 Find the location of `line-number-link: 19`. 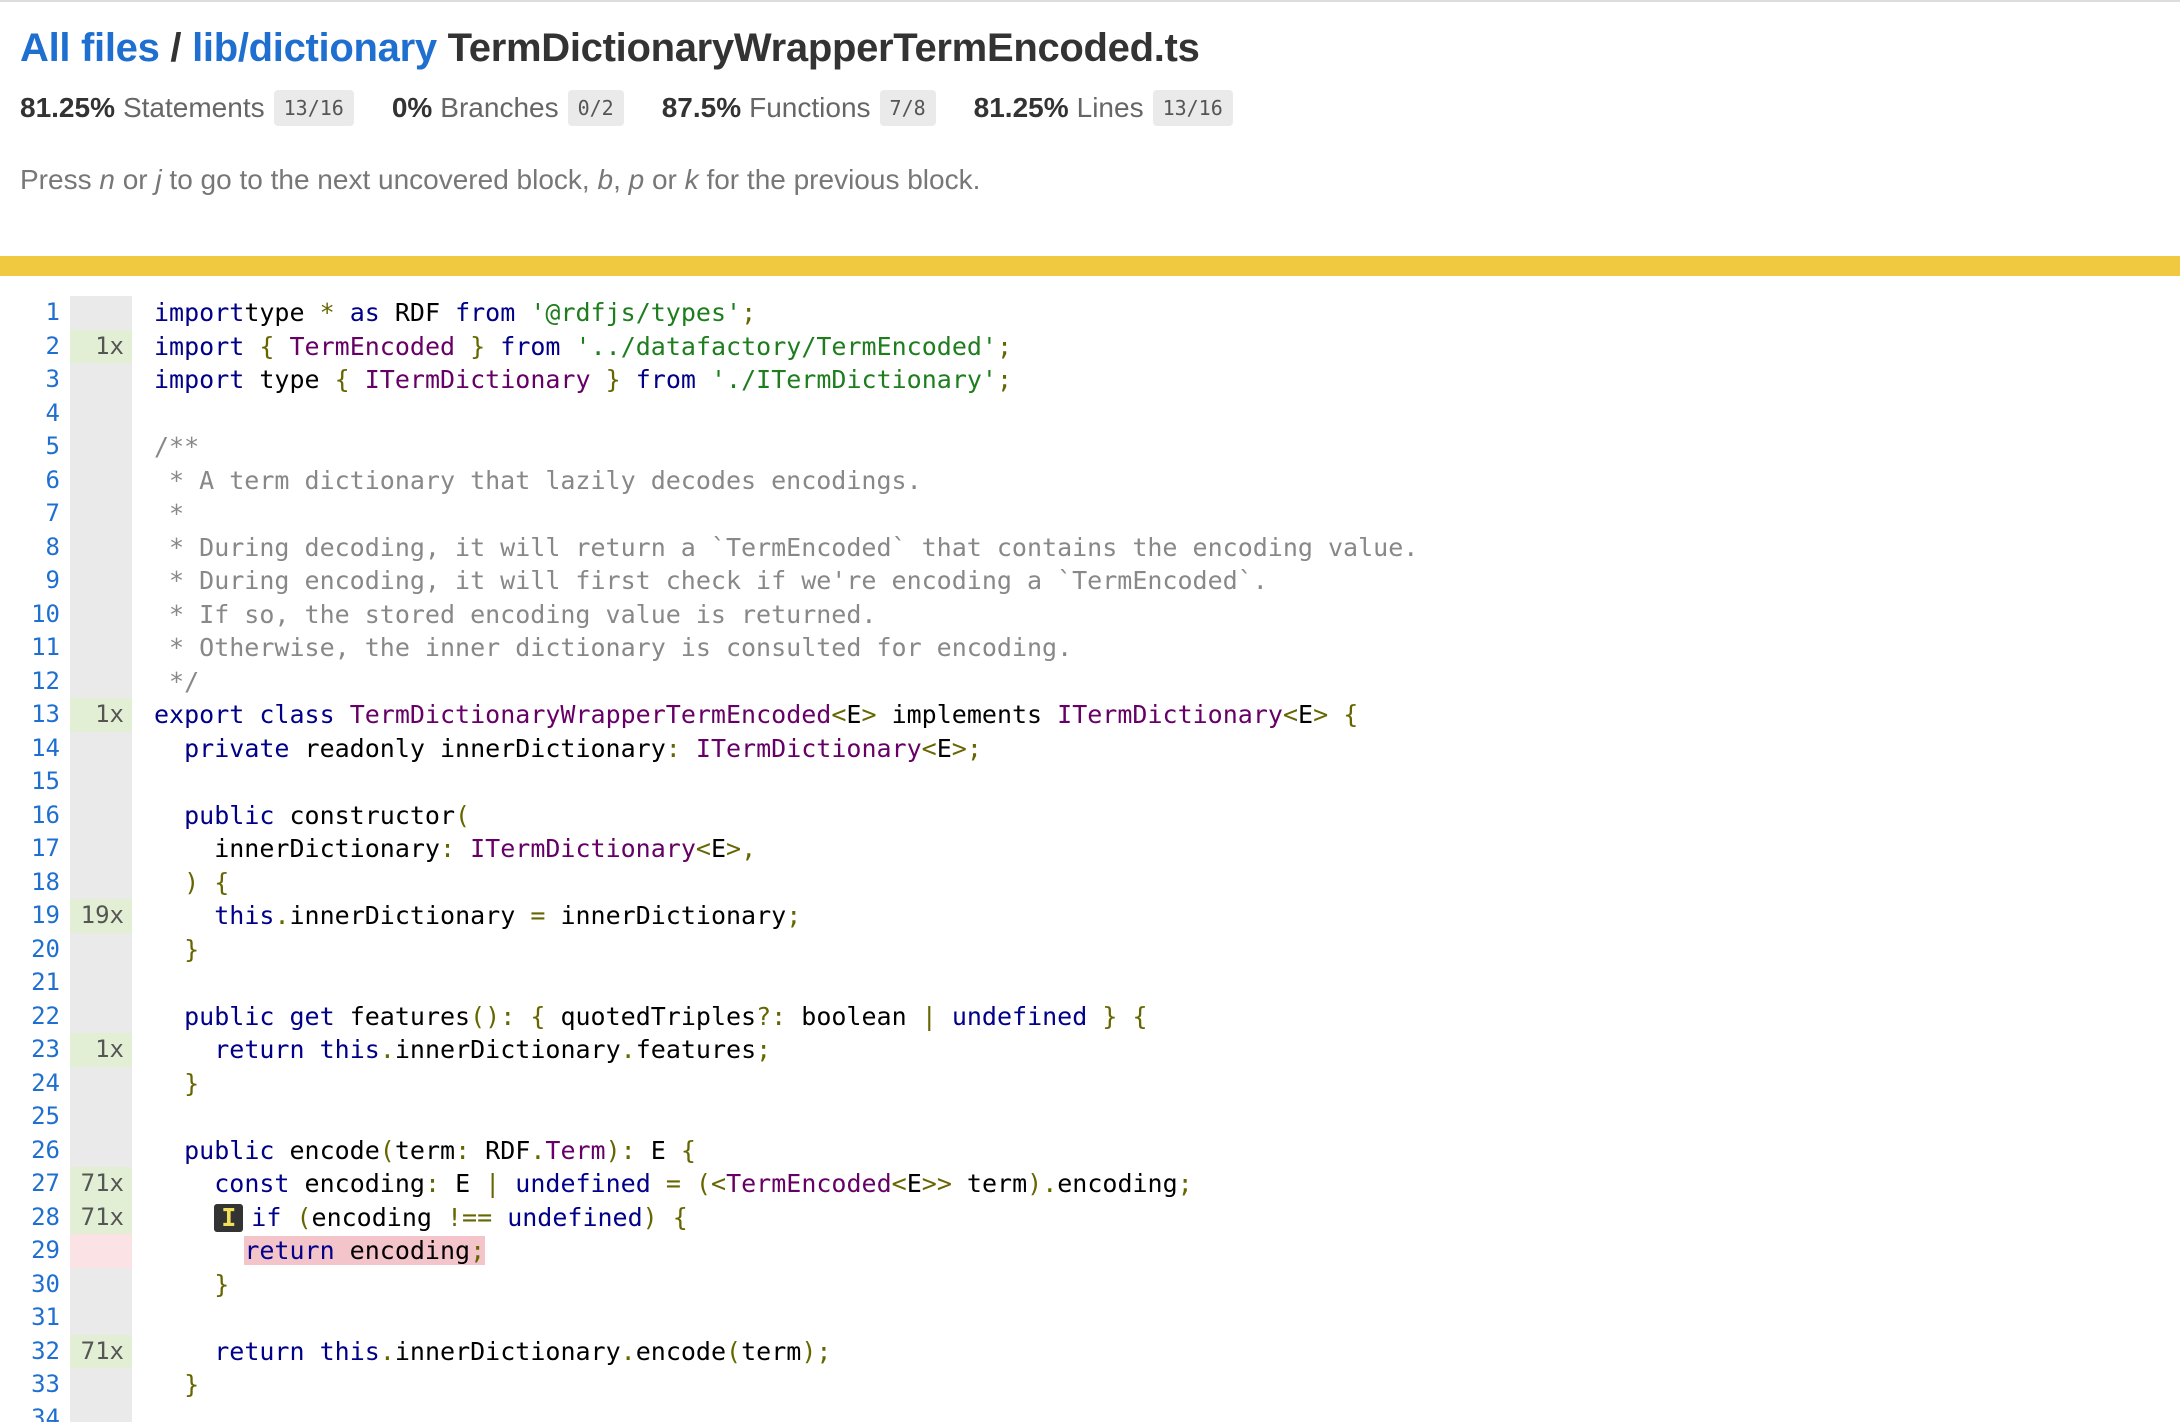

line-number-link: 19 is located at coordinates (35, 916).